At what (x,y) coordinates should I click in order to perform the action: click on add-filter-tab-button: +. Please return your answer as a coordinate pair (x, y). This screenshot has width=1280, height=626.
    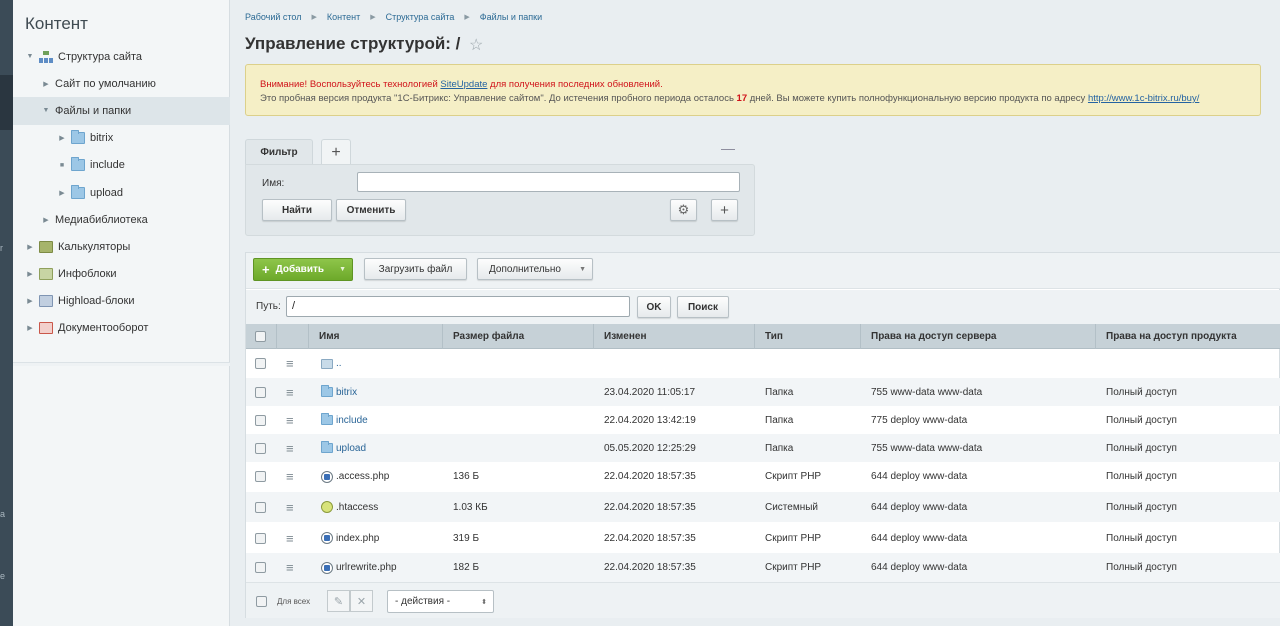
    Looking at the image, I should click on (336, 152).